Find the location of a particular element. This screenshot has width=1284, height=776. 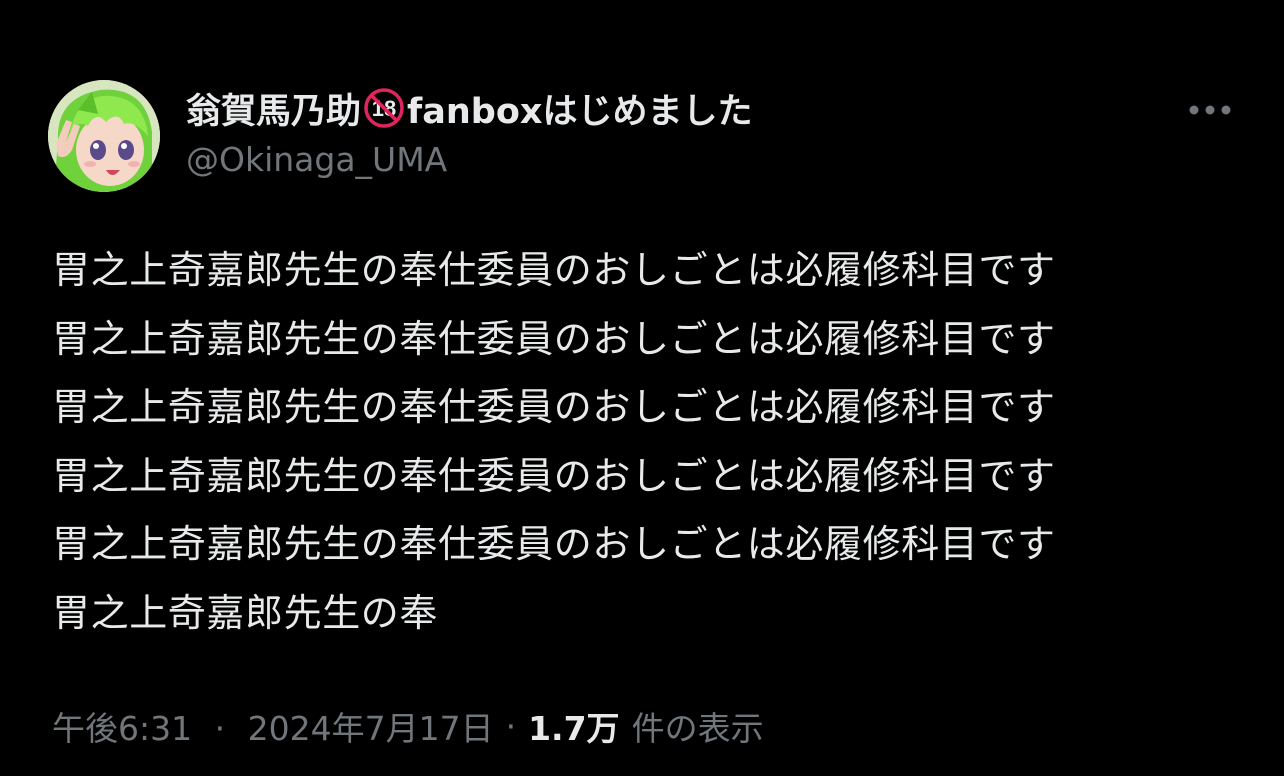

tweet-meta: 午後6:31 · 2024年7月17日 · 1.7万 件の表示 is located at coordinates (408, 726).